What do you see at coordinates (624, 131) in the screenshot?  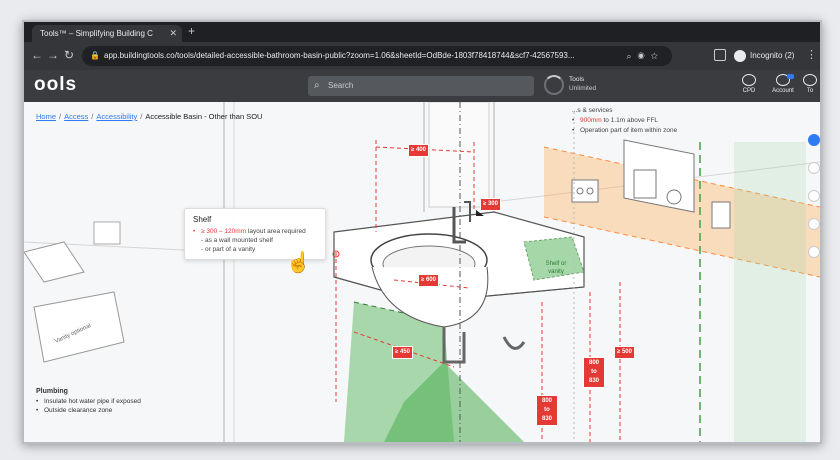 I see `controls-note-line: Operation part of item within zone` at bounding box center [624, 131].